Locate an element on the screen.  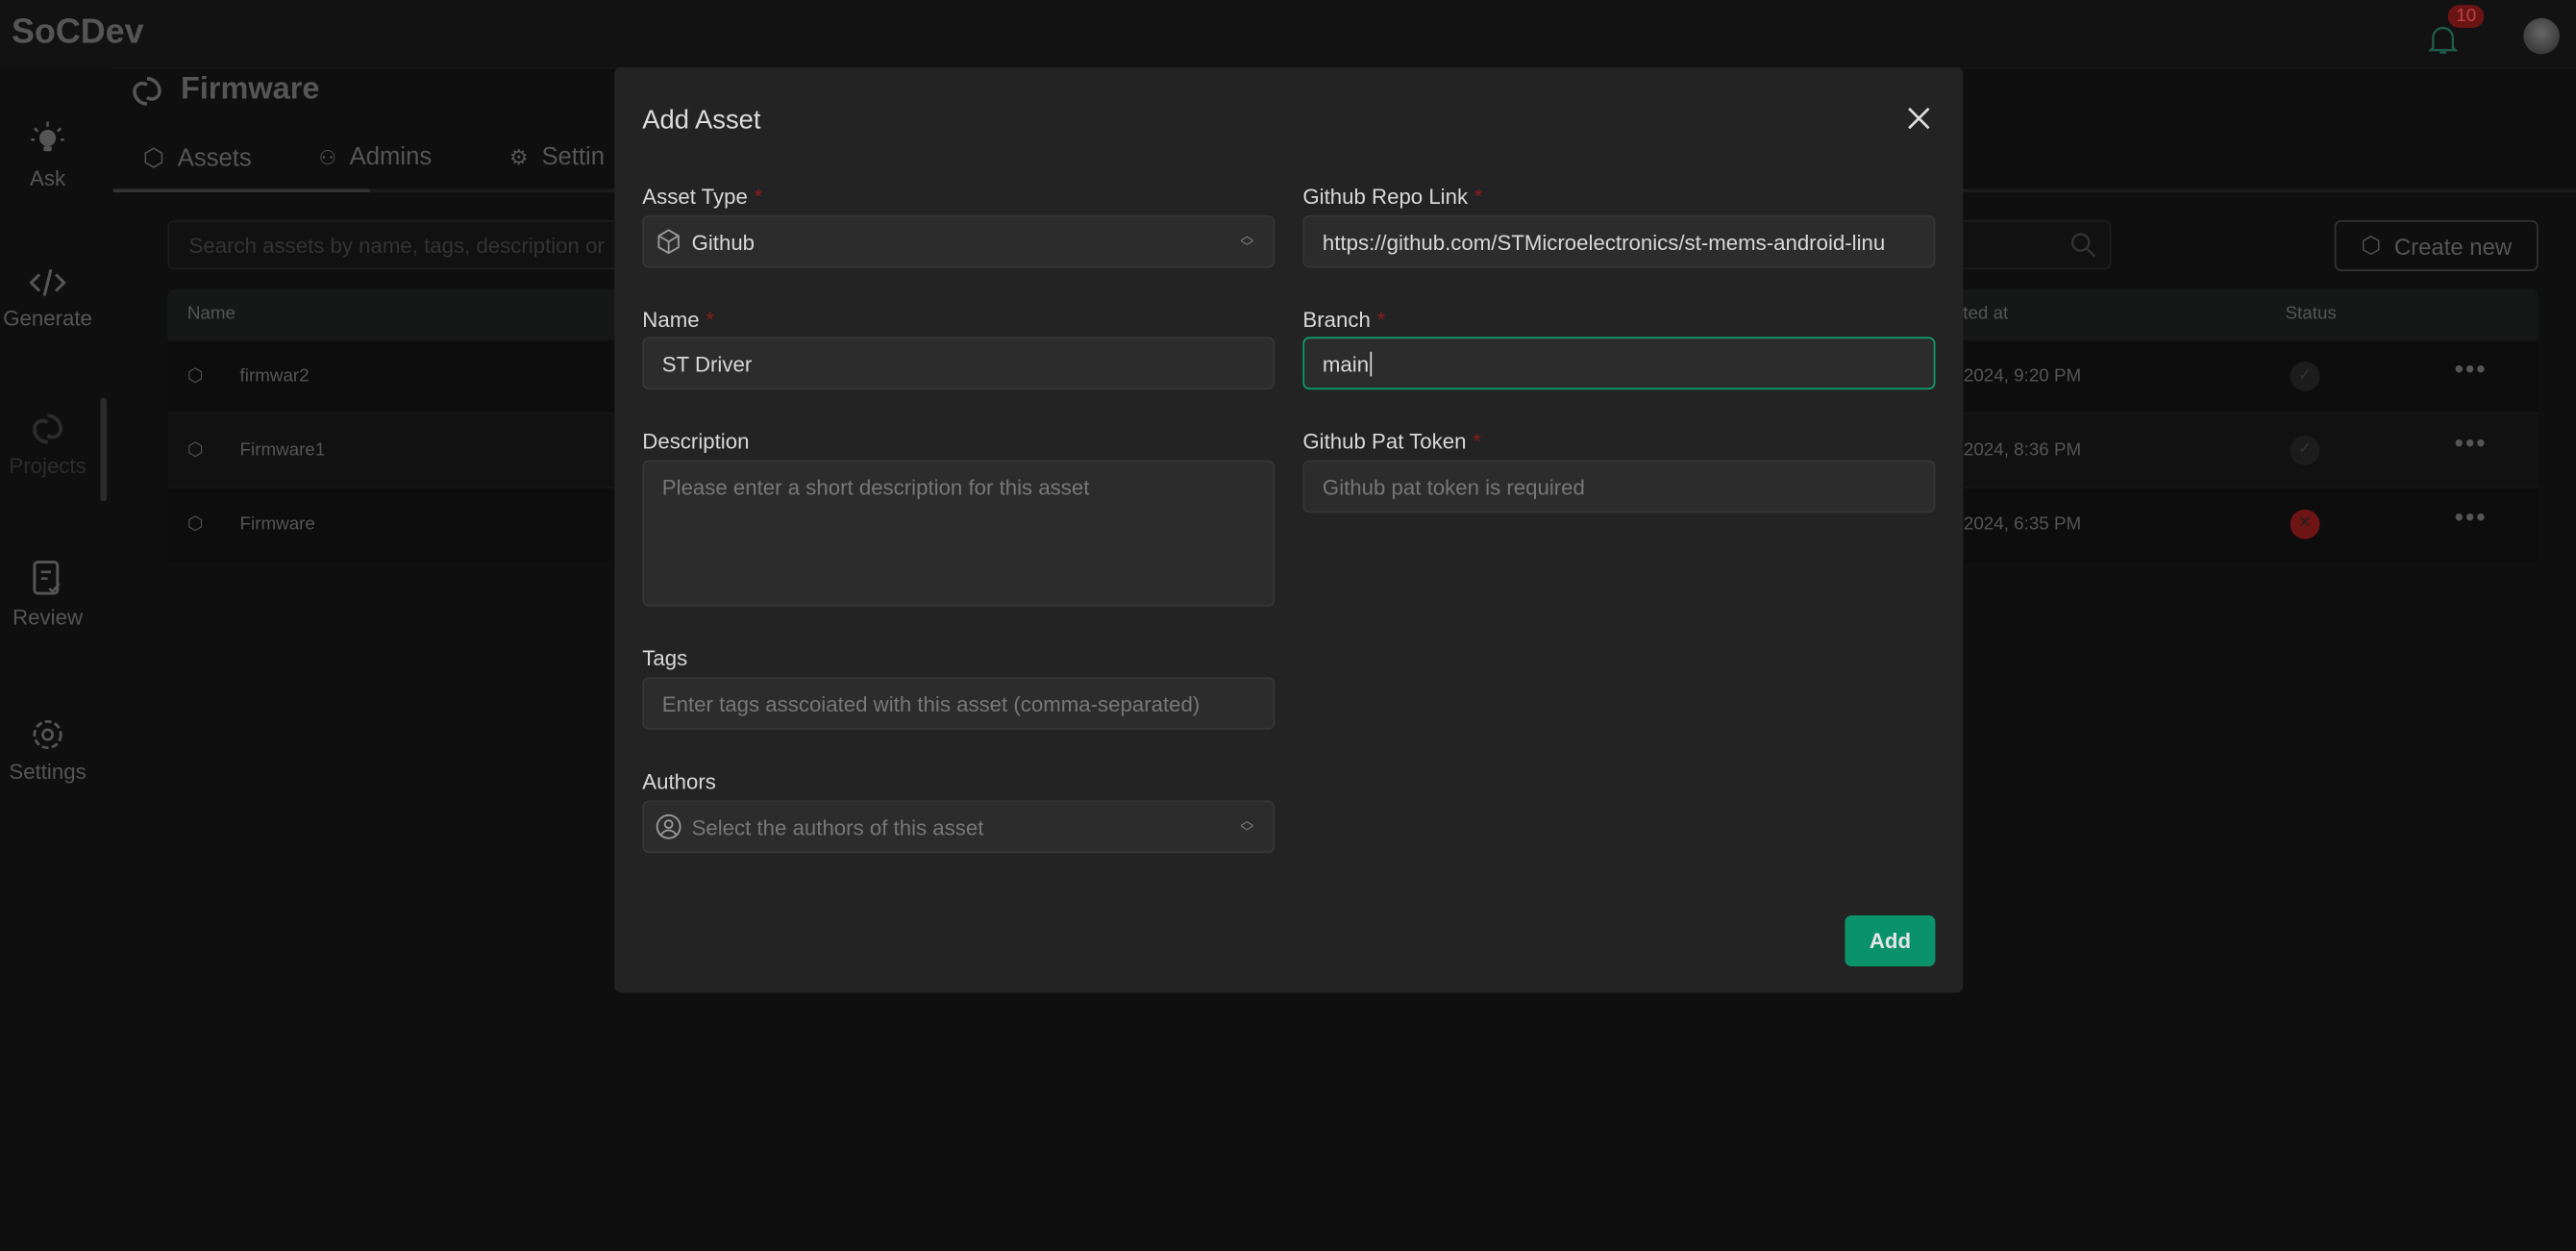
page-title: Firmware is located at coordinates (250, 90).